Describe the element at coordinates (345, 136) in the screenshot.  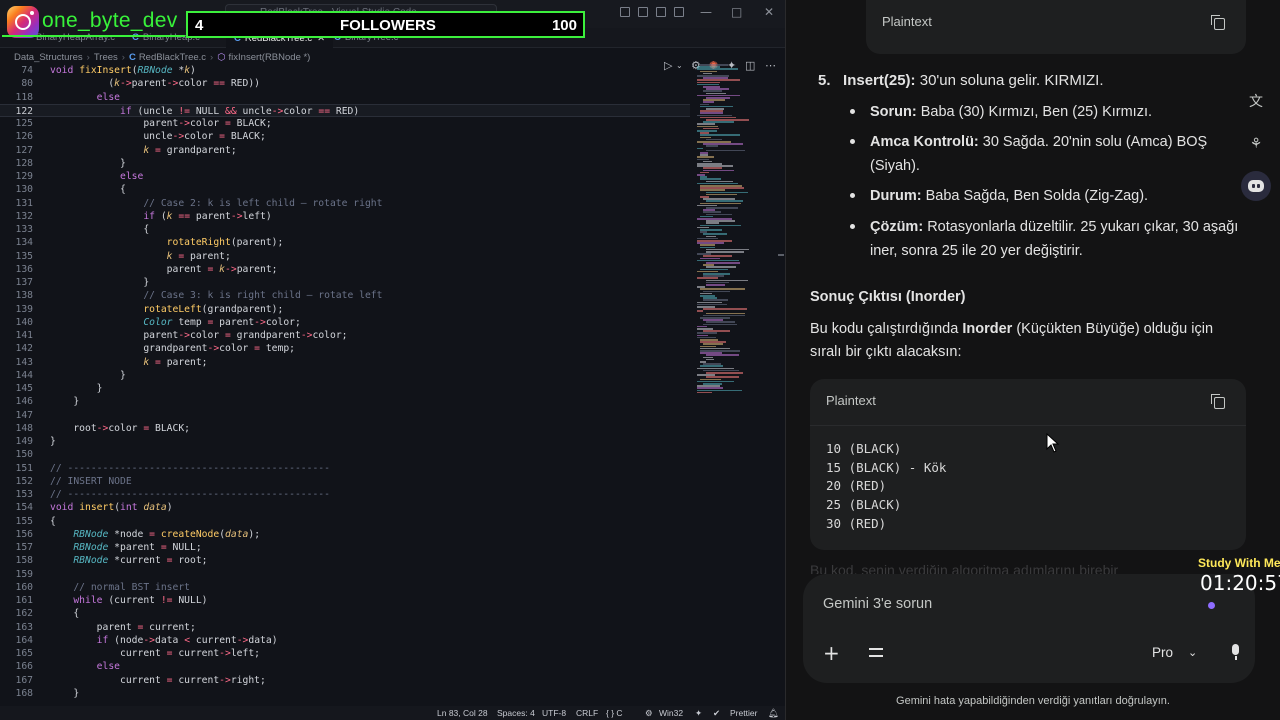
I see `code-line: 126 uncle->color = BLACK;` at that location.